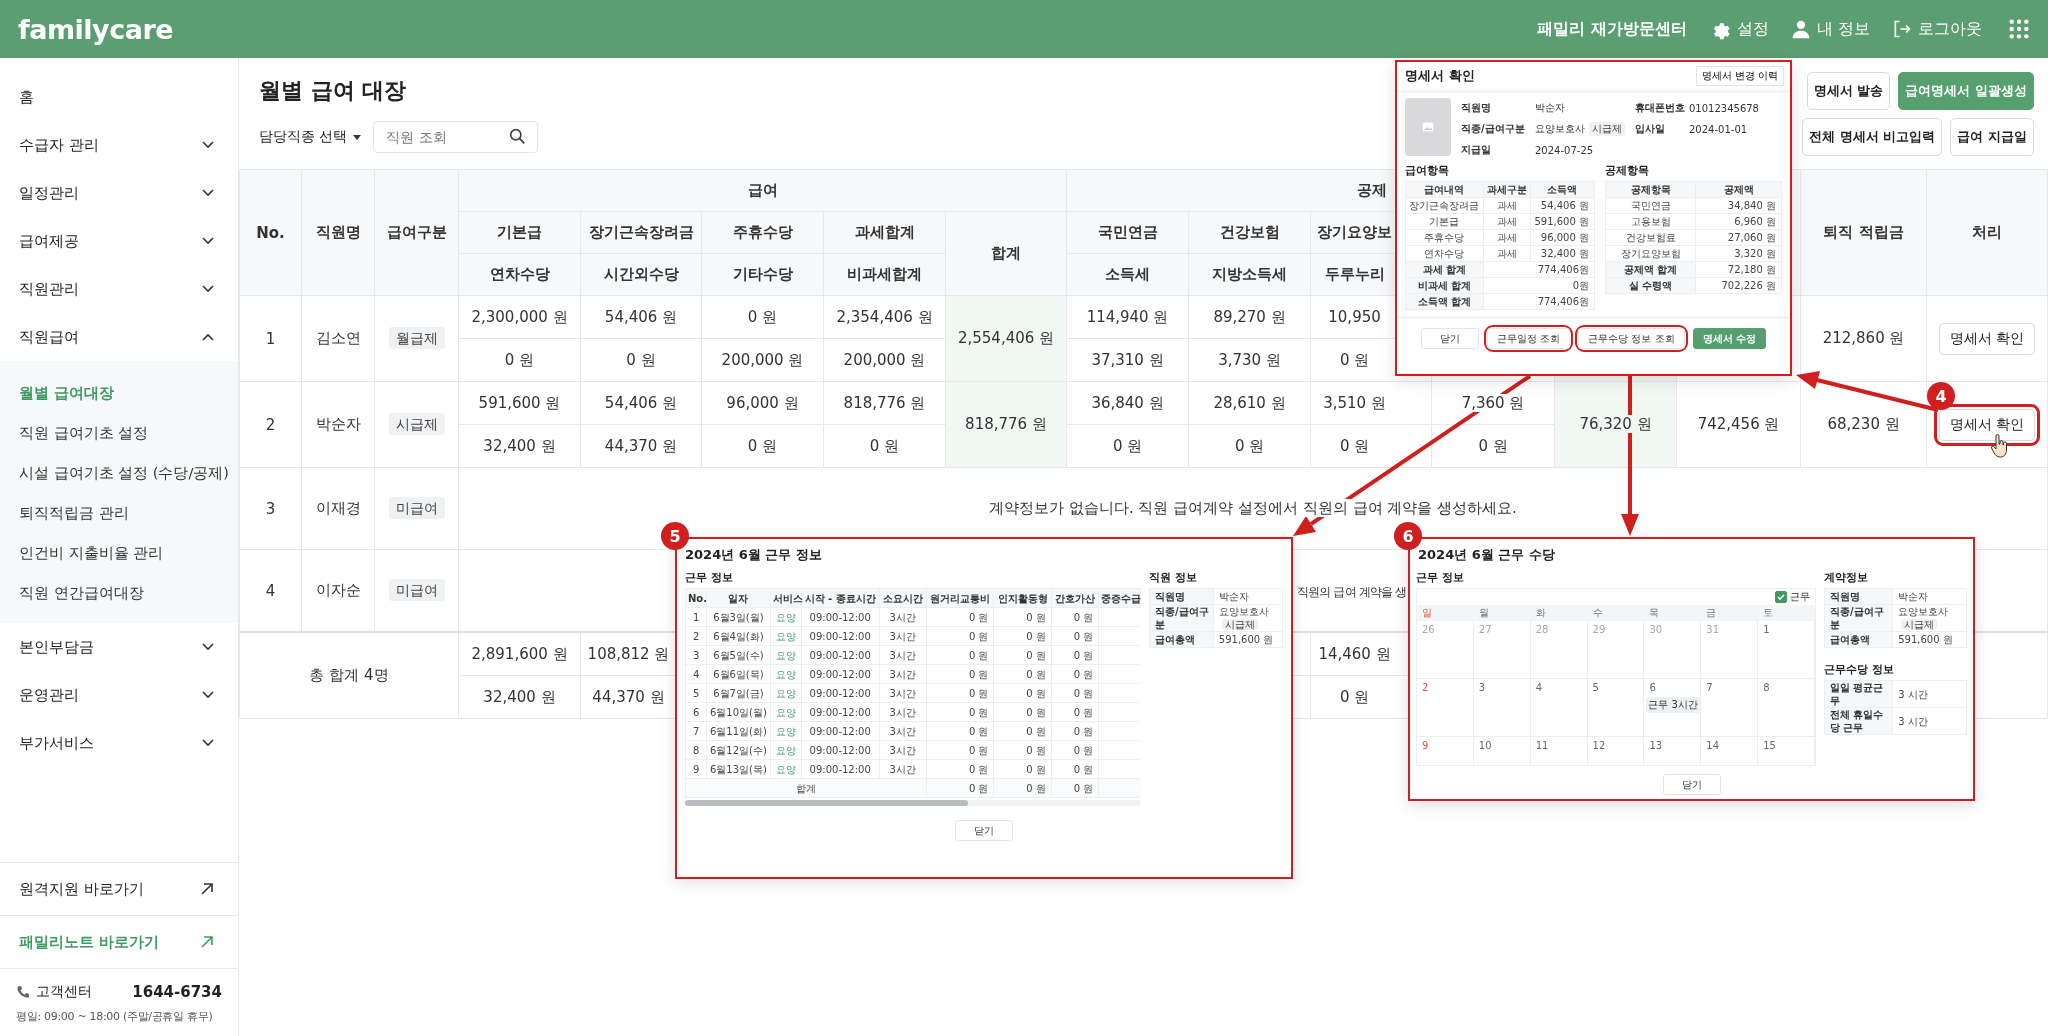 This screenshot has width=2048, height=1036. Describe the element at coordinates (1246, 639) in the screenshot. I see `field-value: 591,600 원` at that location.